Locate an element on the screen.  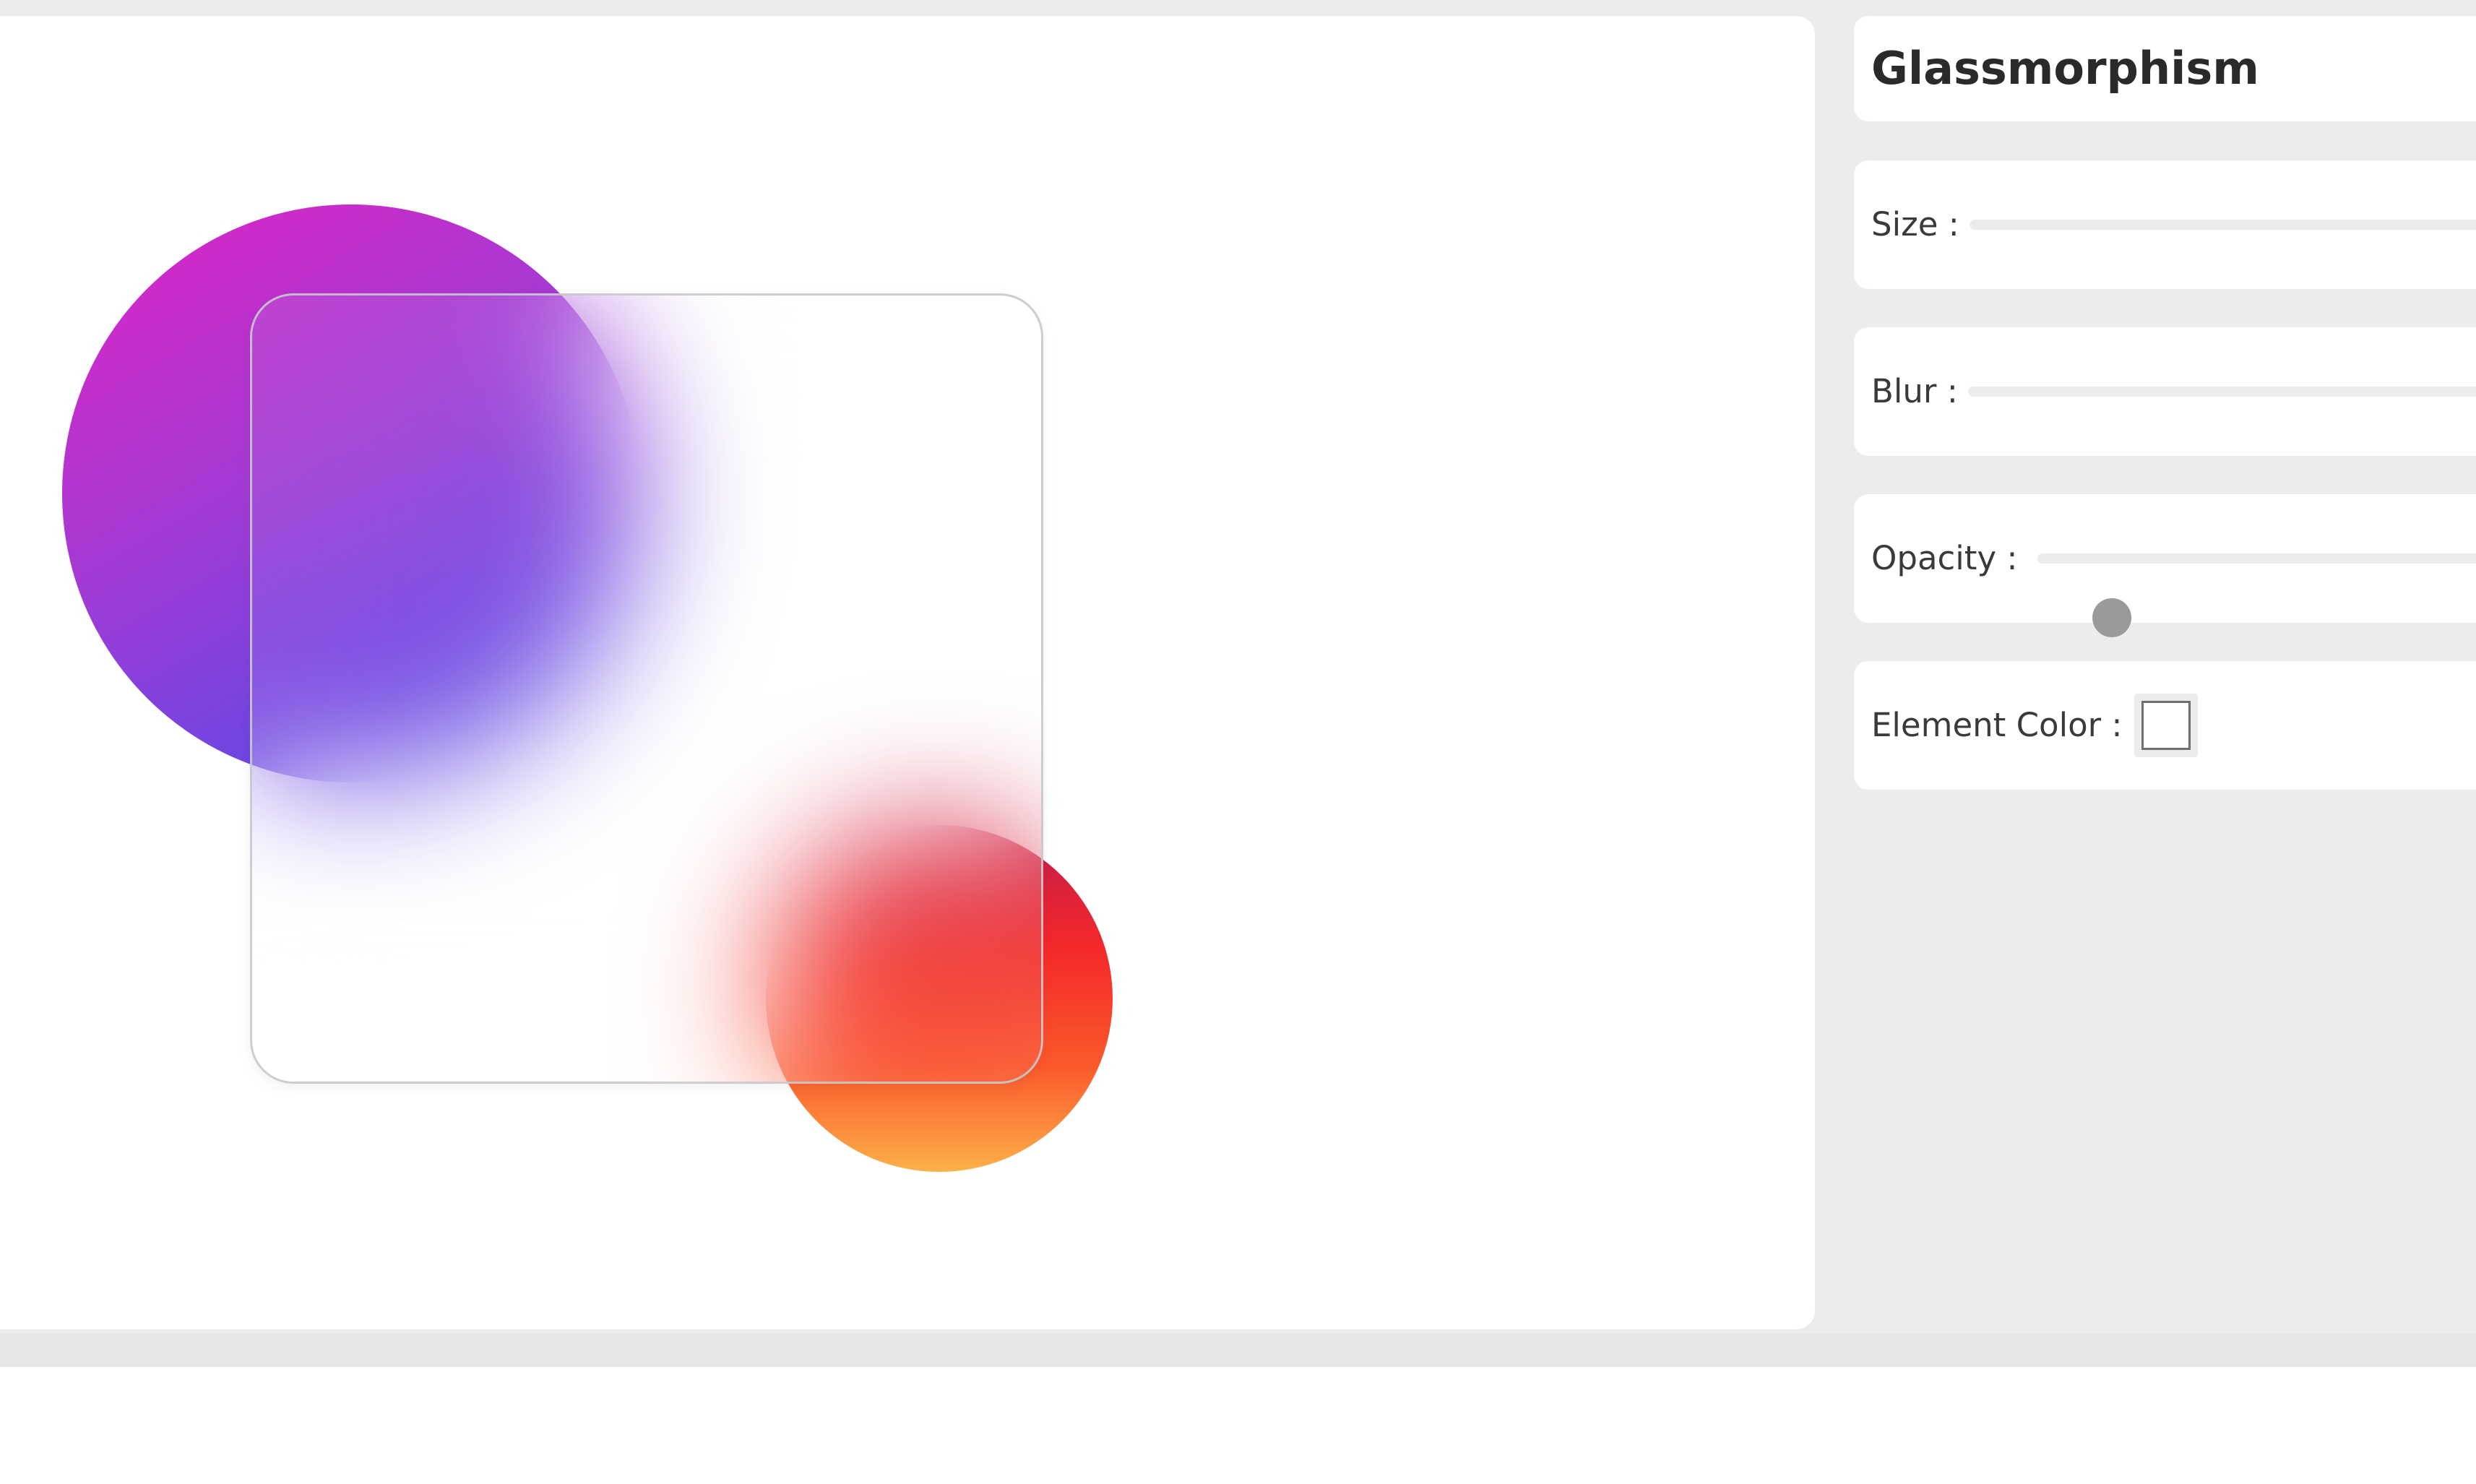
opacity-label: Opacity : is located at coordinates (1944, 558).